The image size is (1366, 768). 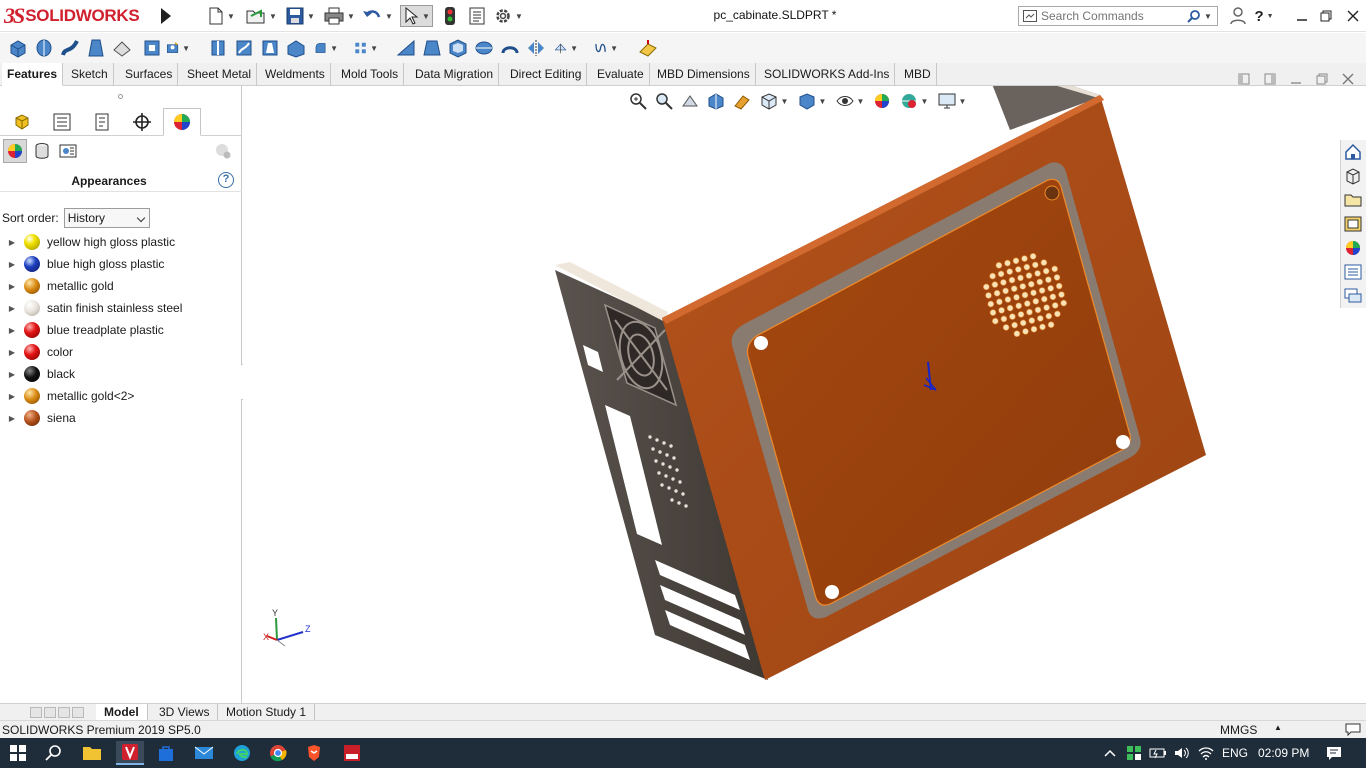 I want to click on list-item: ▶ color, so click(x=121, y=352).